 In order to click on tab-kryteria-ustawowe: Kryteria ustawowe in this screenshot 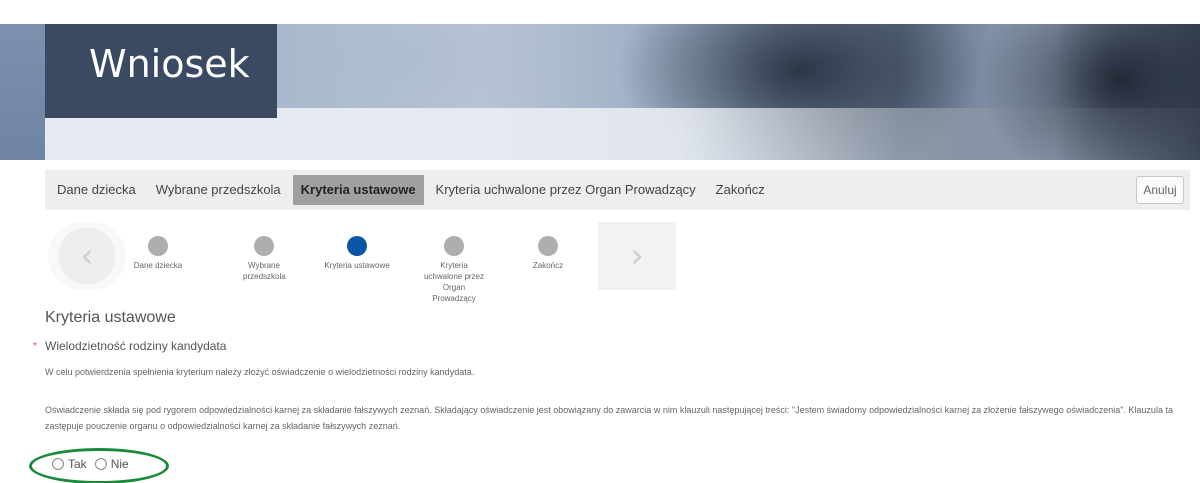, I will do `click(358, 190)`.